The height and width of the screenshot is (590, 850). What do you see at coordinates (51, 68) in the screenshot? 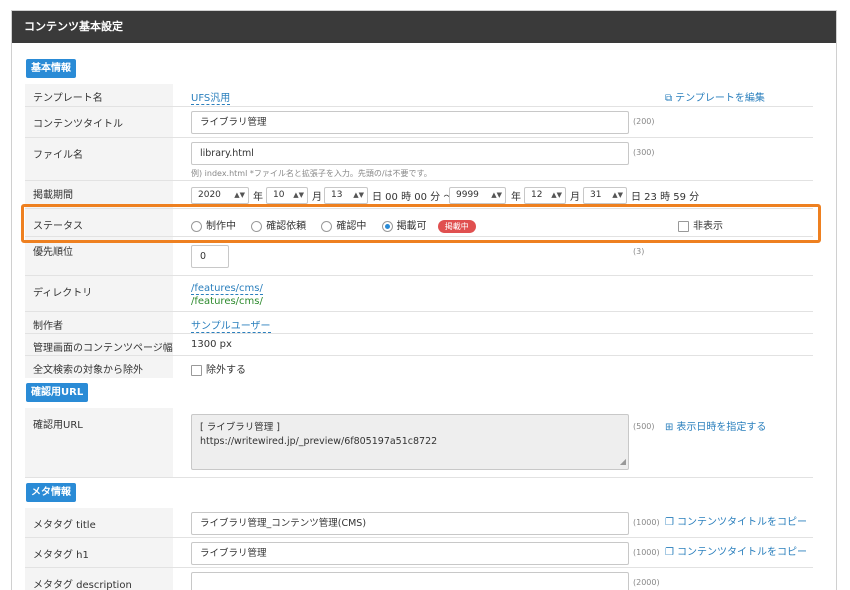
I see `section-basic-info: 基本情報` at bounding box center [51, 68].